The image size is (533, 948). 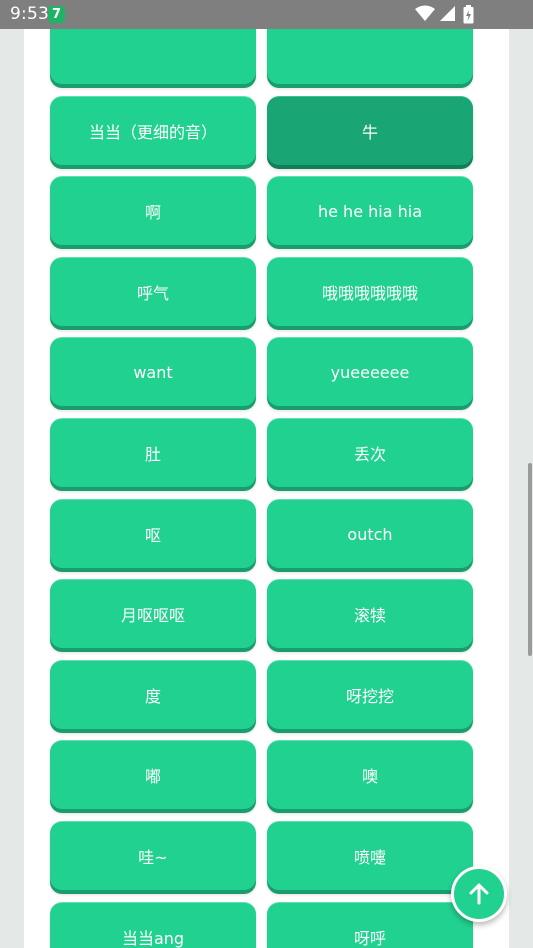 I want to click on signal-icon, so click(x=447, y=13).